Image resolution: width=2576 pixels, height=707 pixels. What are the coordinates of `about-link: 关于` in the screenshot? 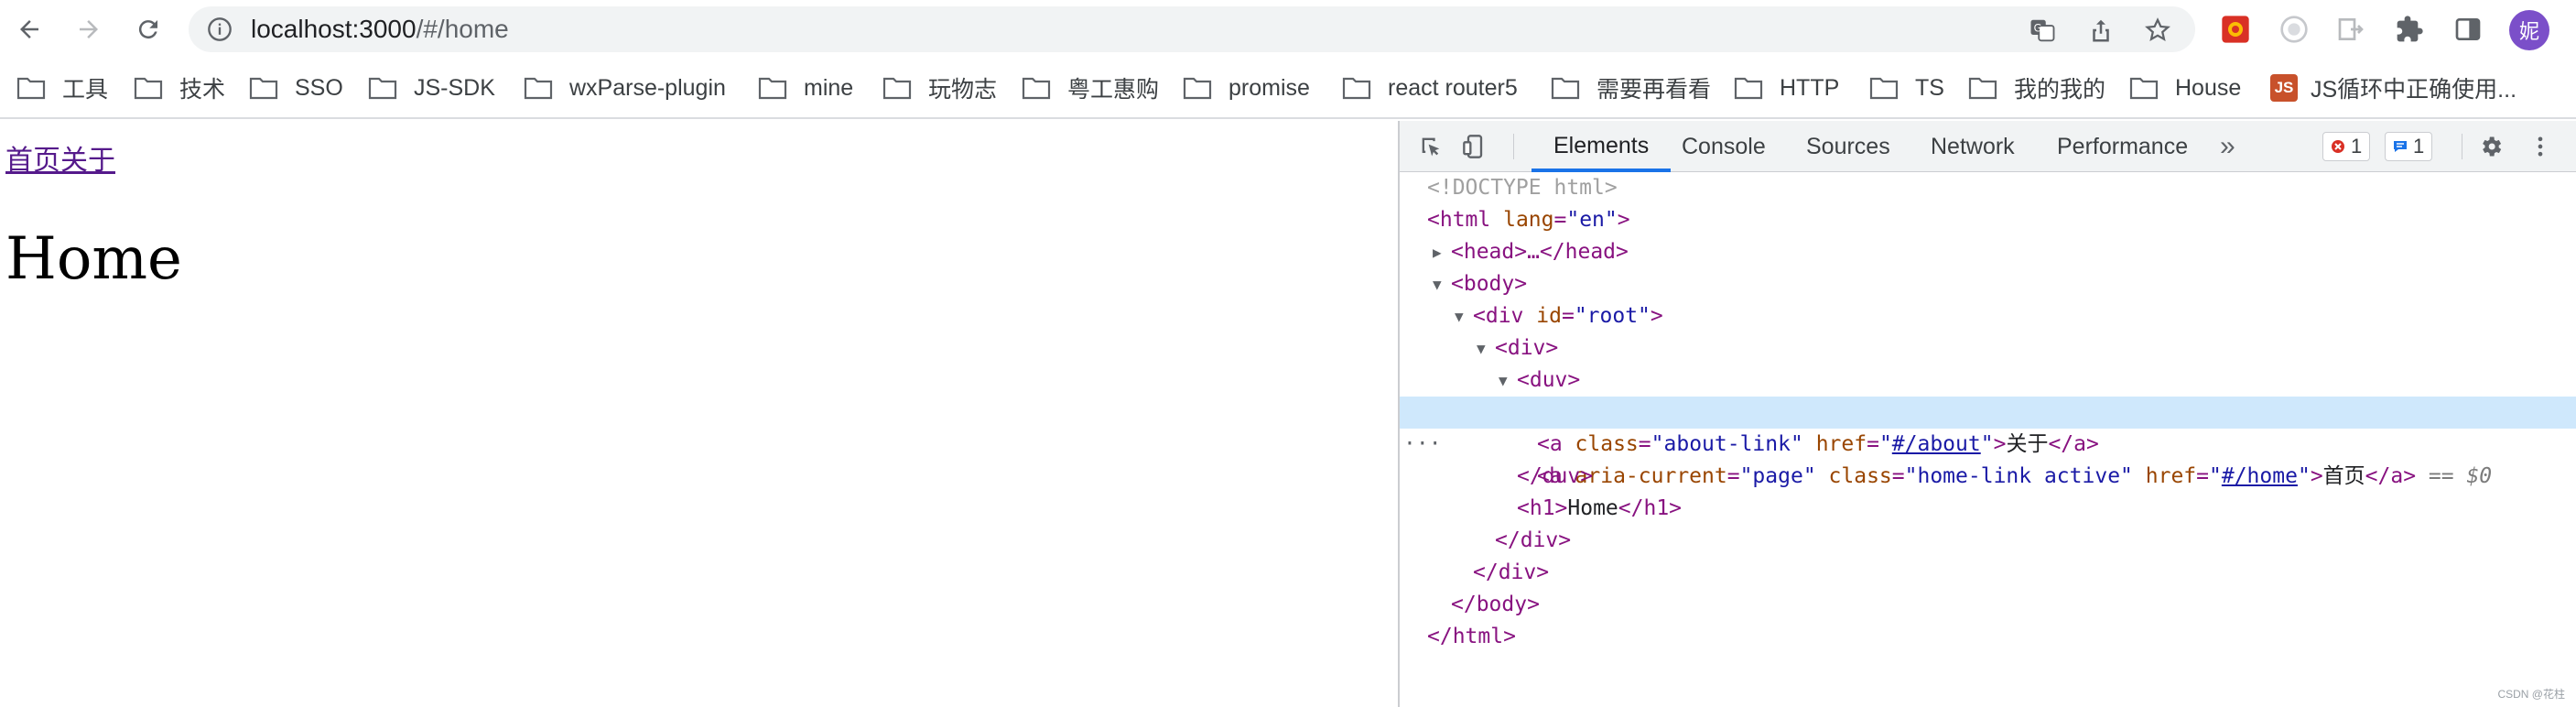 It's located at (88, 161).